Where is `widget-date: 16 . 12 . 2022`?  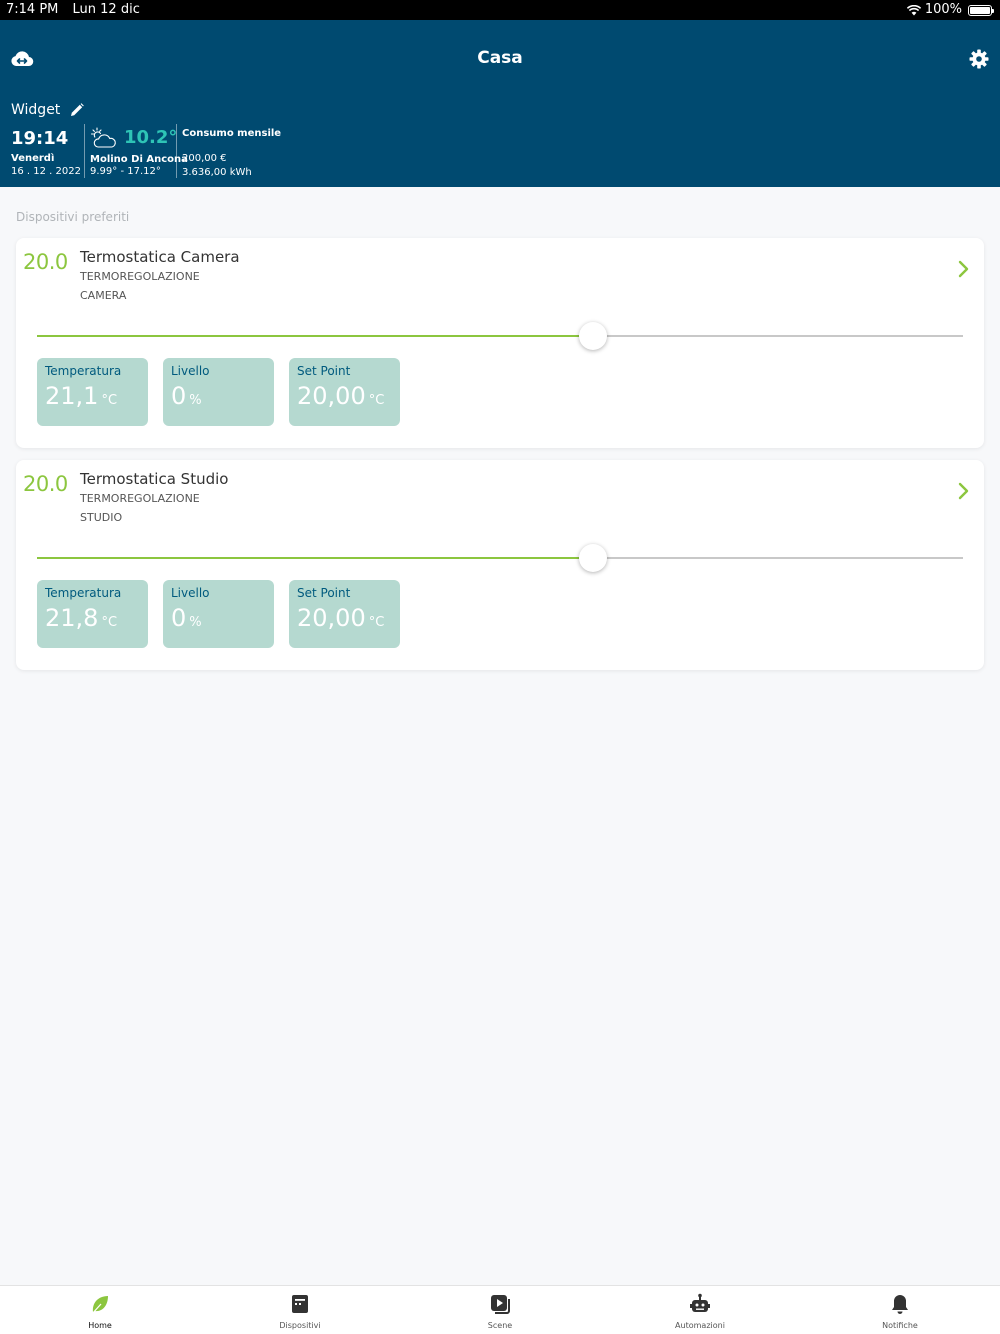 widget-date: 16 . 12 . 2022 is located at coordinates (46, 171).